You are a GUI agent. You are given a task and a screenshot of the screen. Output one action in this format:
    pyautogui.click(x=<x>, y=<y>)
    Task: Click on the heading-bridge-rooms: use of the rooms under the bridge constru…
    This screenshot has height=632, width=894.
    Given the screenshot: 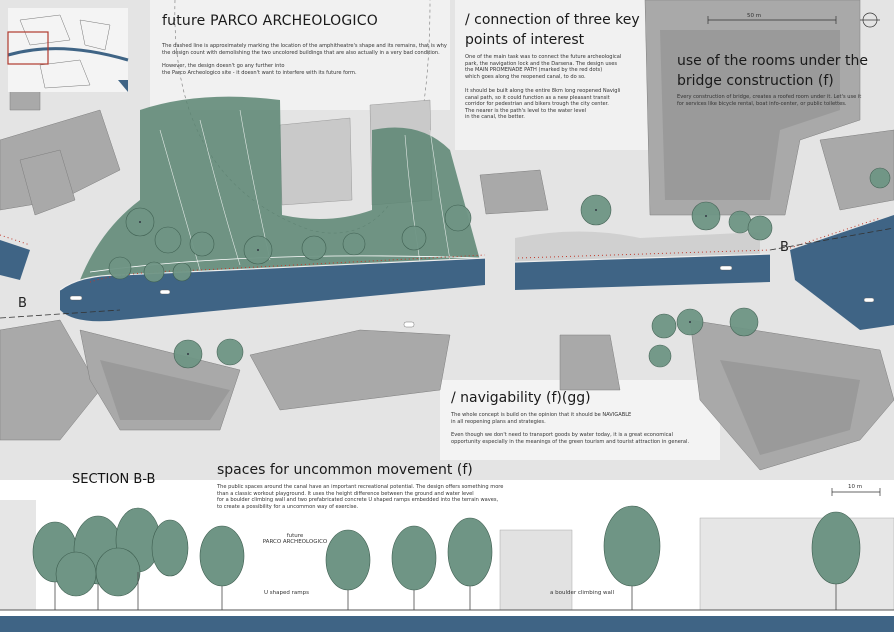 What is the action you would take?
    pyautogui.click(x=772, y=71)
    